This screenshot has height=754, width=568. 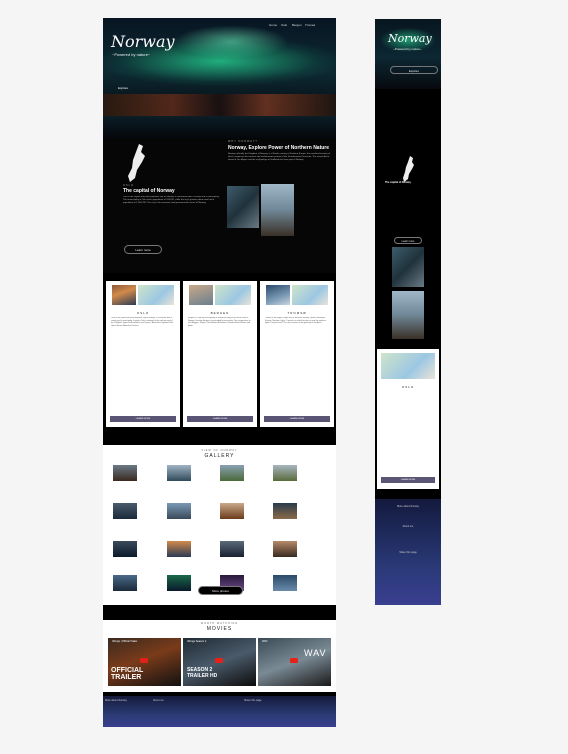 I want to click on mobile-footer-share: Share this page, so click(x=408, y=552).